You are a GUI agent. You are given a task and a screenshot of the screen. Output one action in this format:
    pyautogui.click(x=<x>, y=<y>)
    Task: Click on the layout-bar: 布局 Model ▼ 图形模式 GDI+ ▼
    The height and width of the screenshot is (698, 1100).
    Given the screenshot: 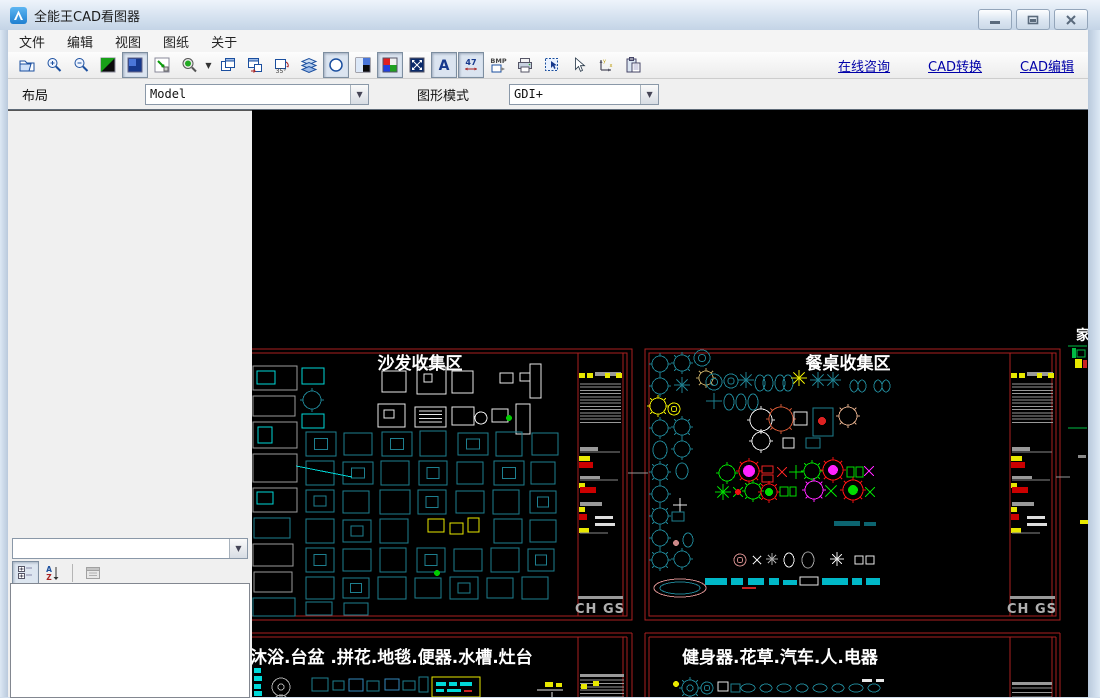 What is the action you would take?
    pyautogui.click(x=548, y=94)
    